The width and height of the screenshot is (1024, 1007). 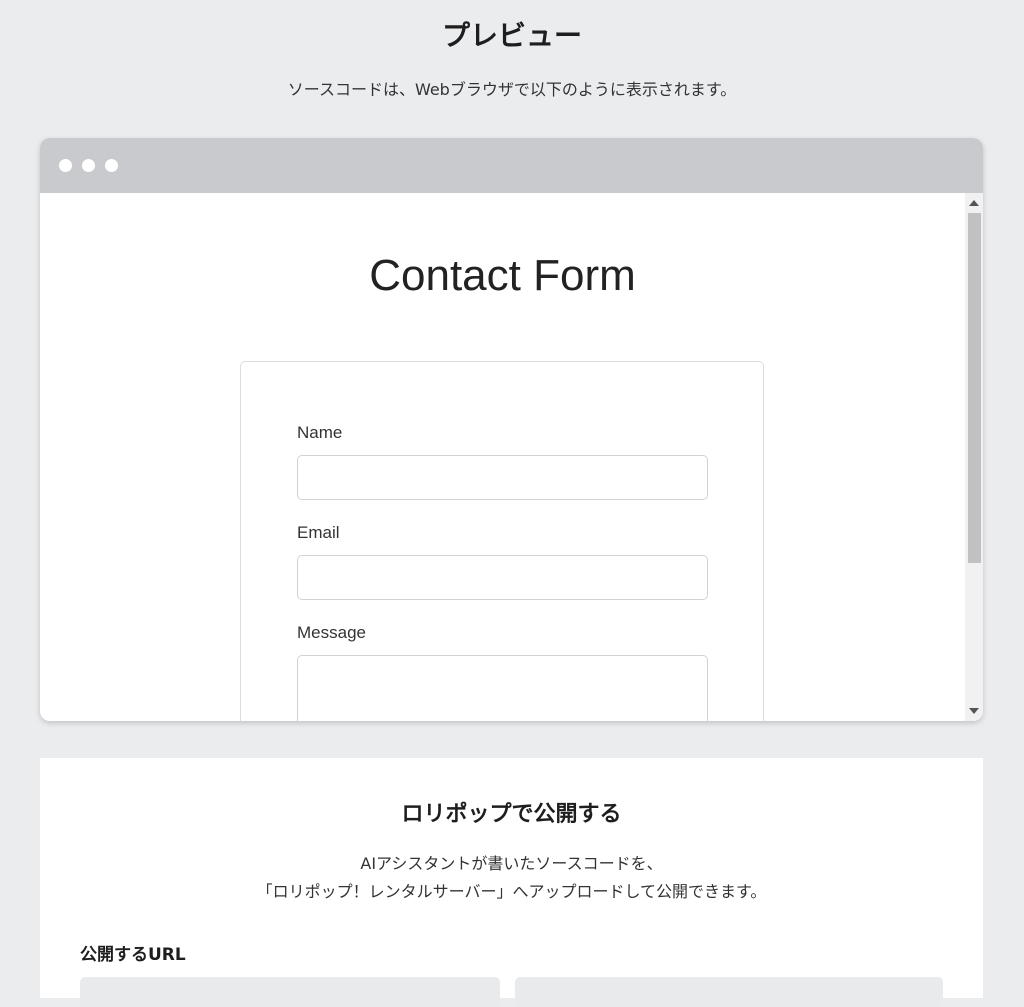 I want to click on scrollbar-thumb, so click(x=974, y=388).